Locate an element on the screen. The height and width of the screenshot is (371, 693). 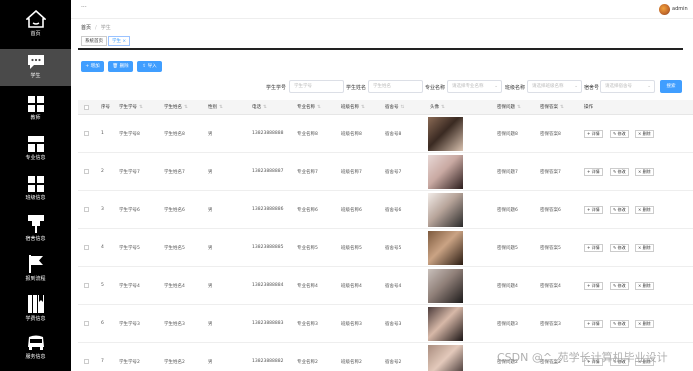
search-select-class: 请选择班级名称 ⌄ is located at coordinates (554, 86).